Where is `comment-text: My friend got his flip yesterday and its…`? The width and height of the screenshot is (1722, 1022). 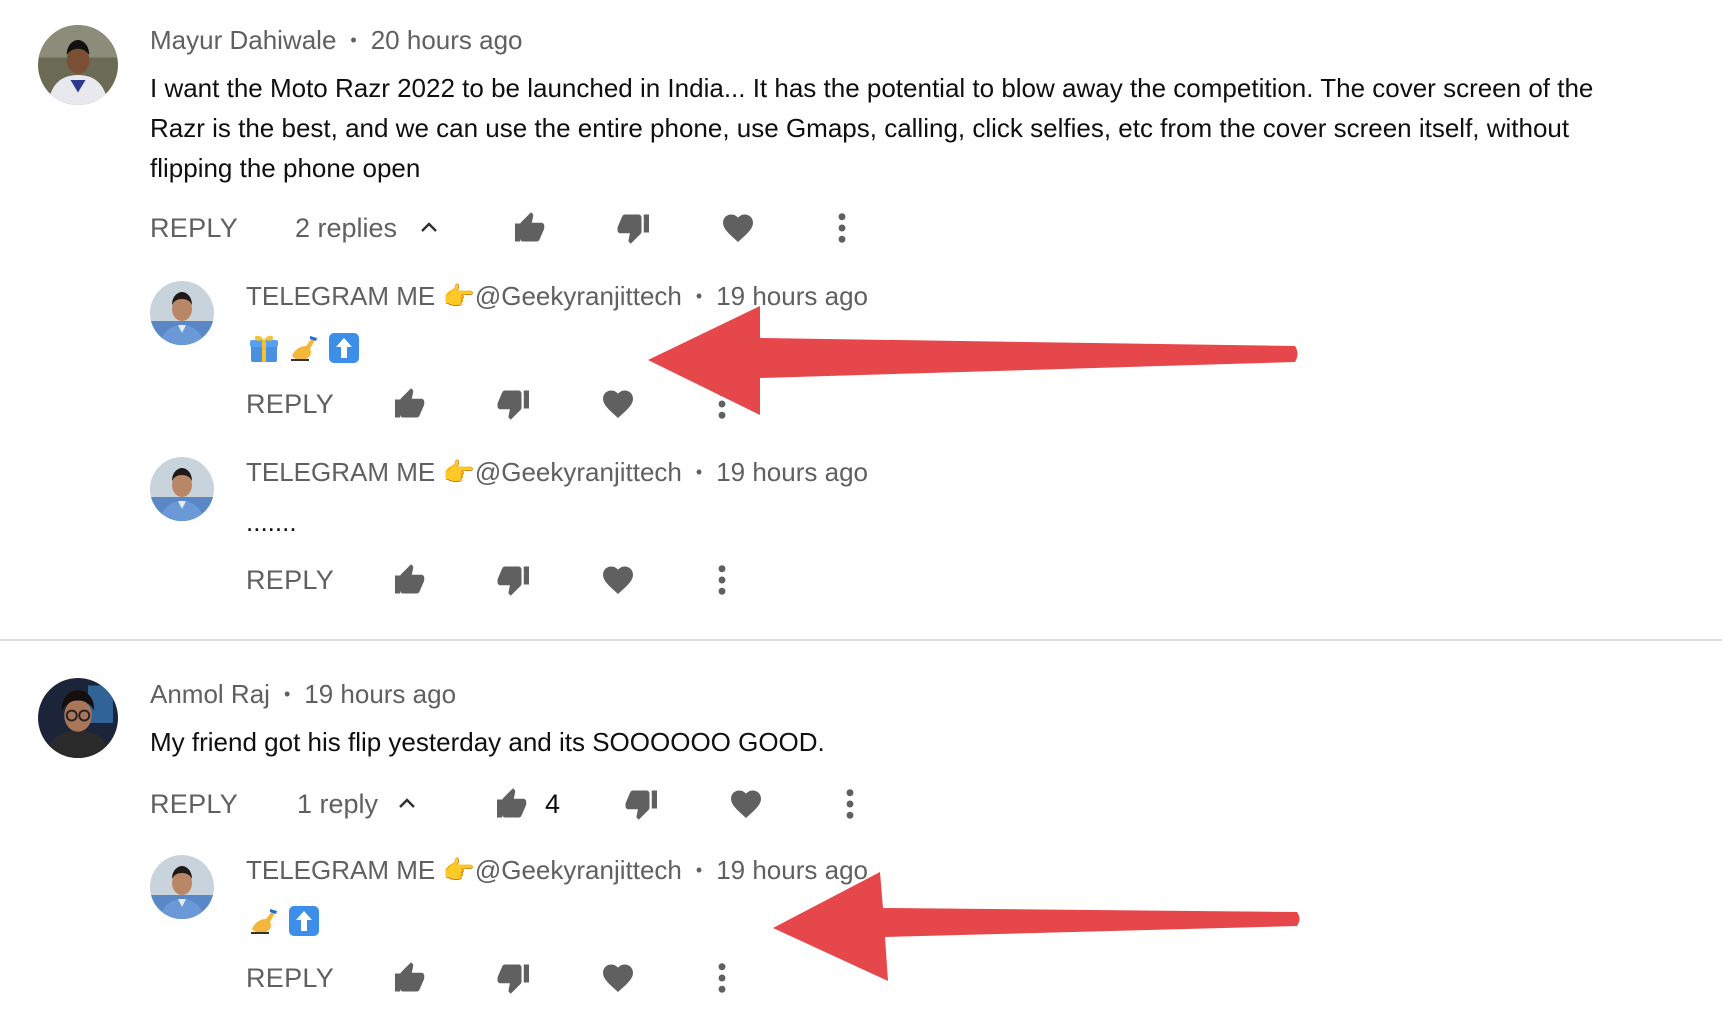 comment-text: My friend got his flip yesterday and its… is located at coordinates (487, 742).